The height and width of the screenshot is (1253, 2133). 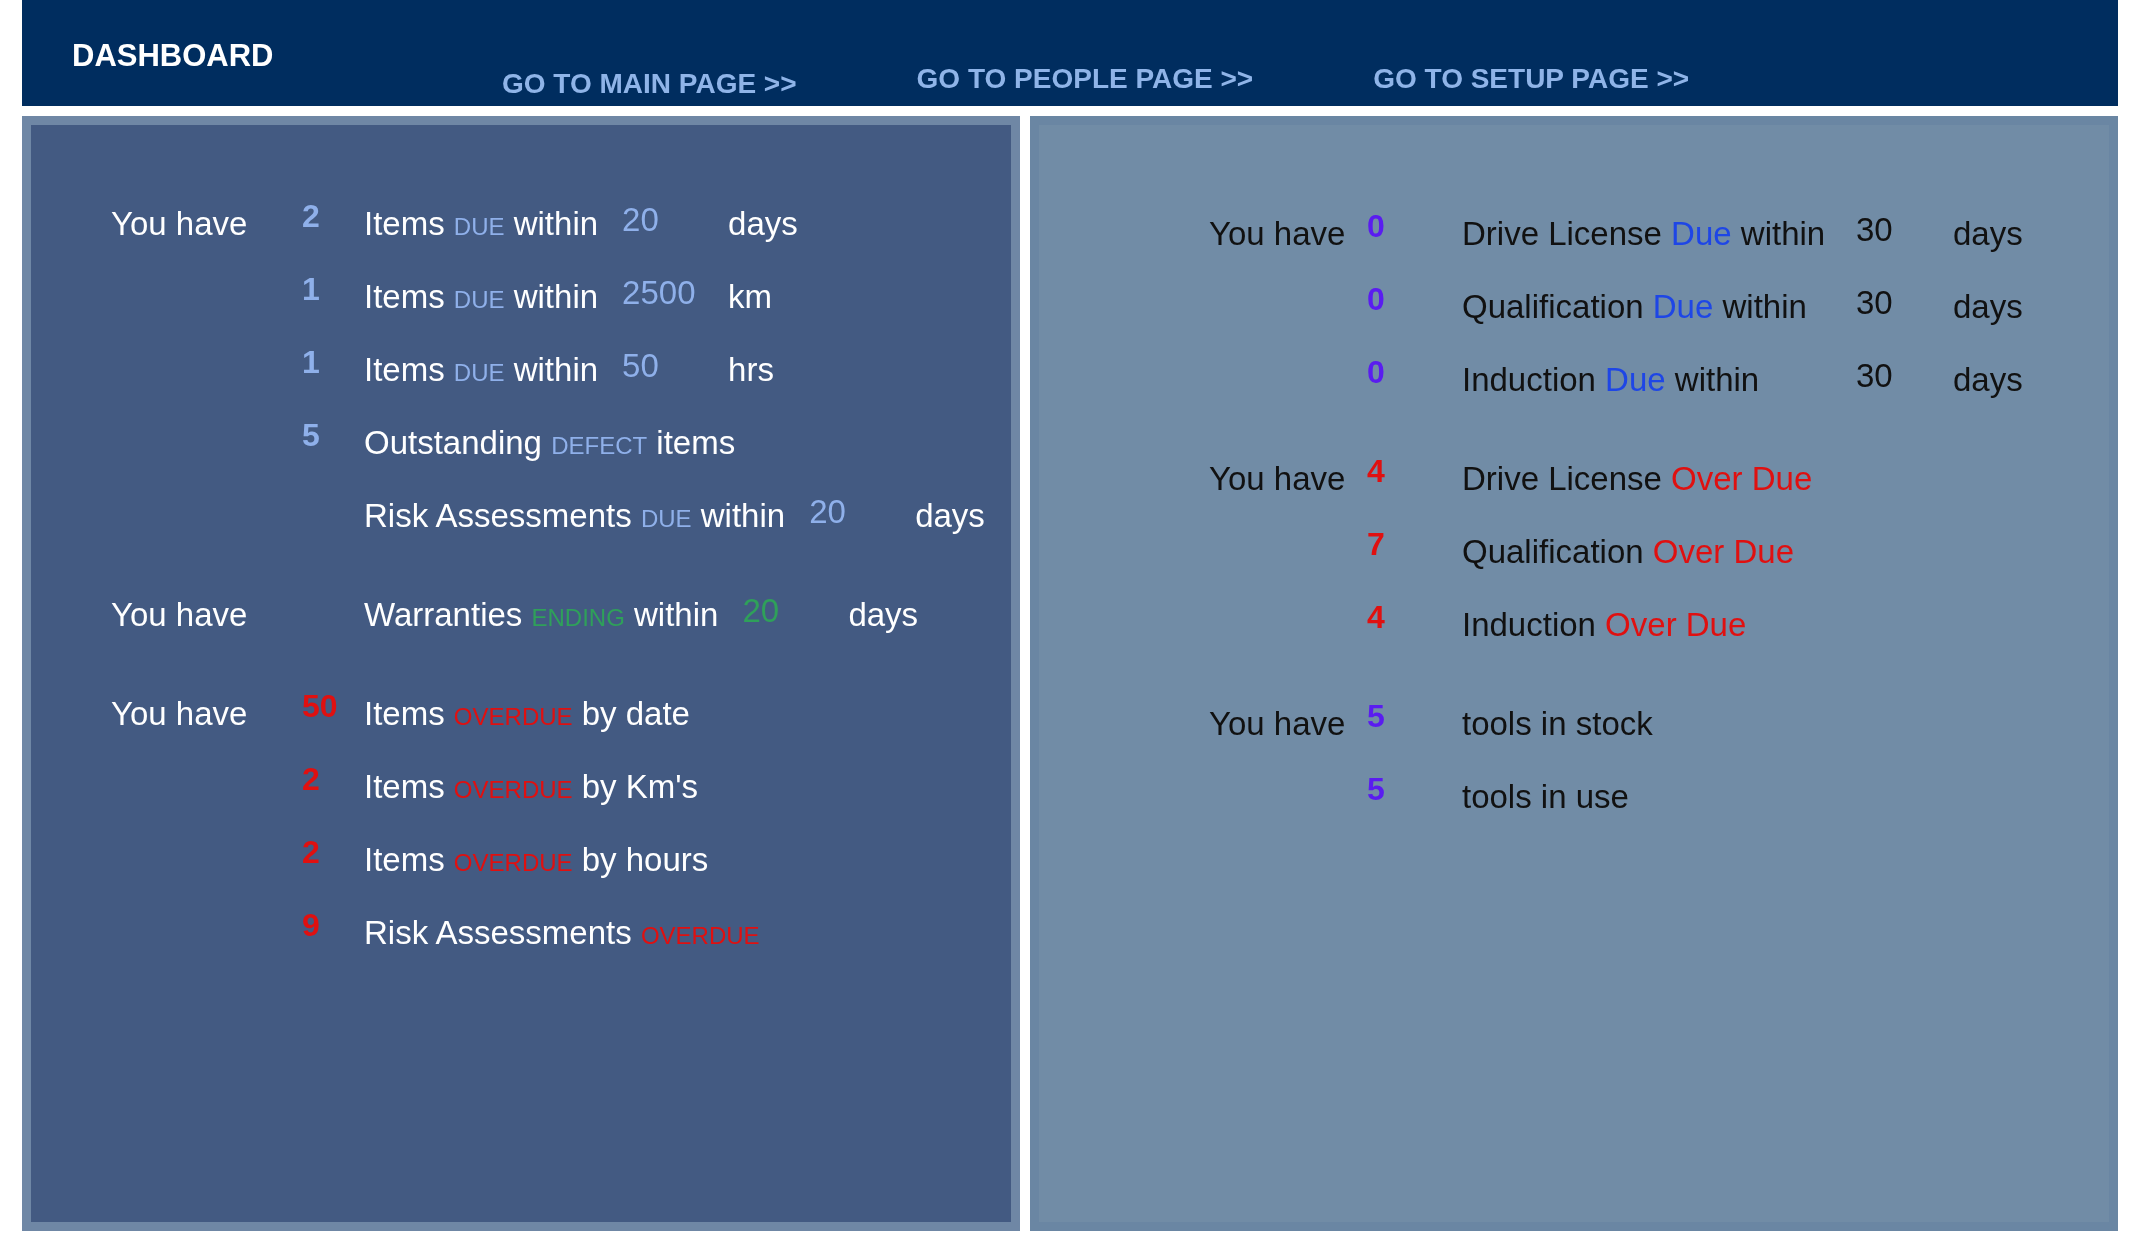 I want to click on unit-label: hrs, so click(x=751, y=370).